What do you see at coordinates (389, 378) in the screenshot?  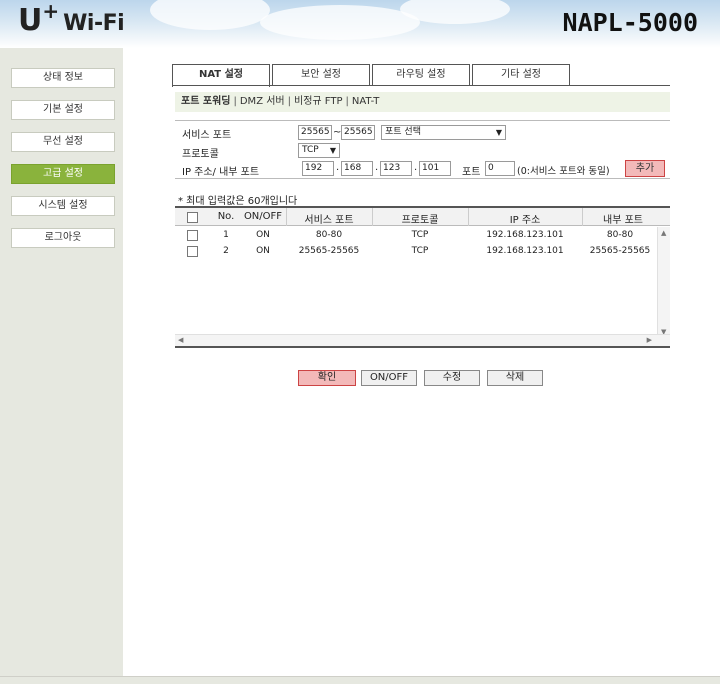 I see `onoff-button: ON/OFF` at bounding box center [389, 378].